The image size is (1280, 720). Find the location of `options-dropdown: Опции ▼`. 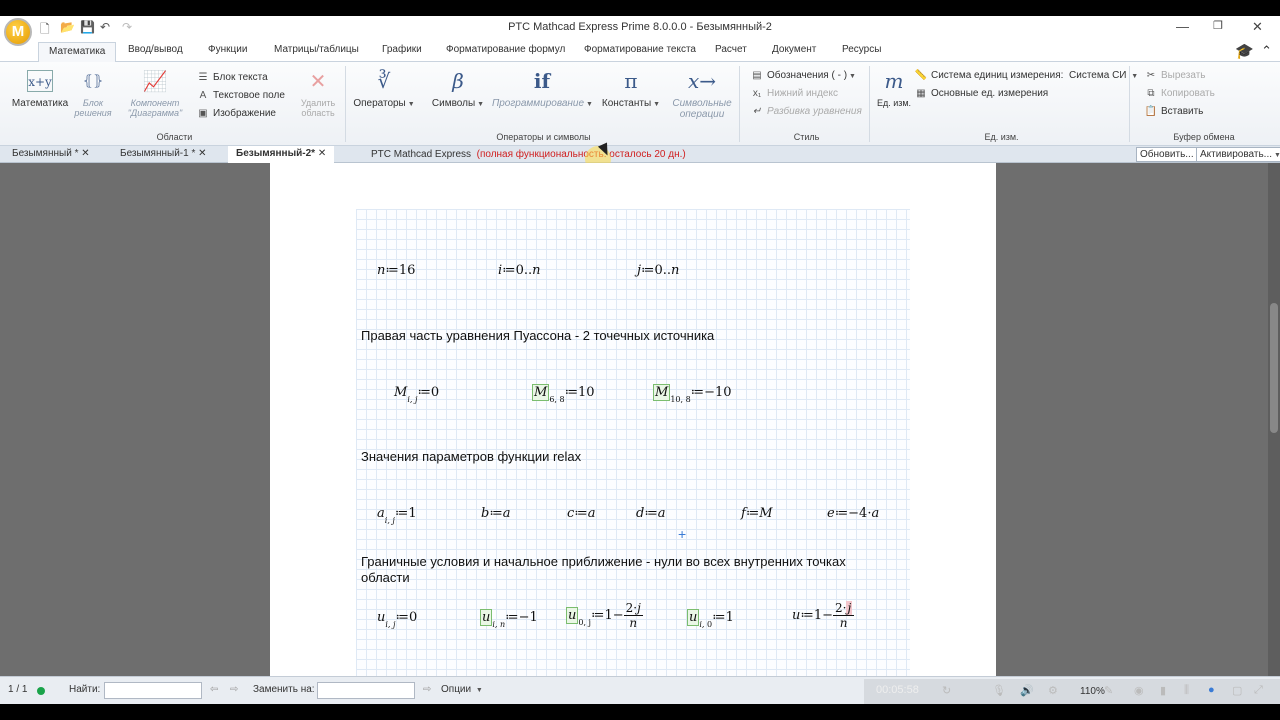

options-dropdown: Опции ▼ is located at coordinates (462, 689).